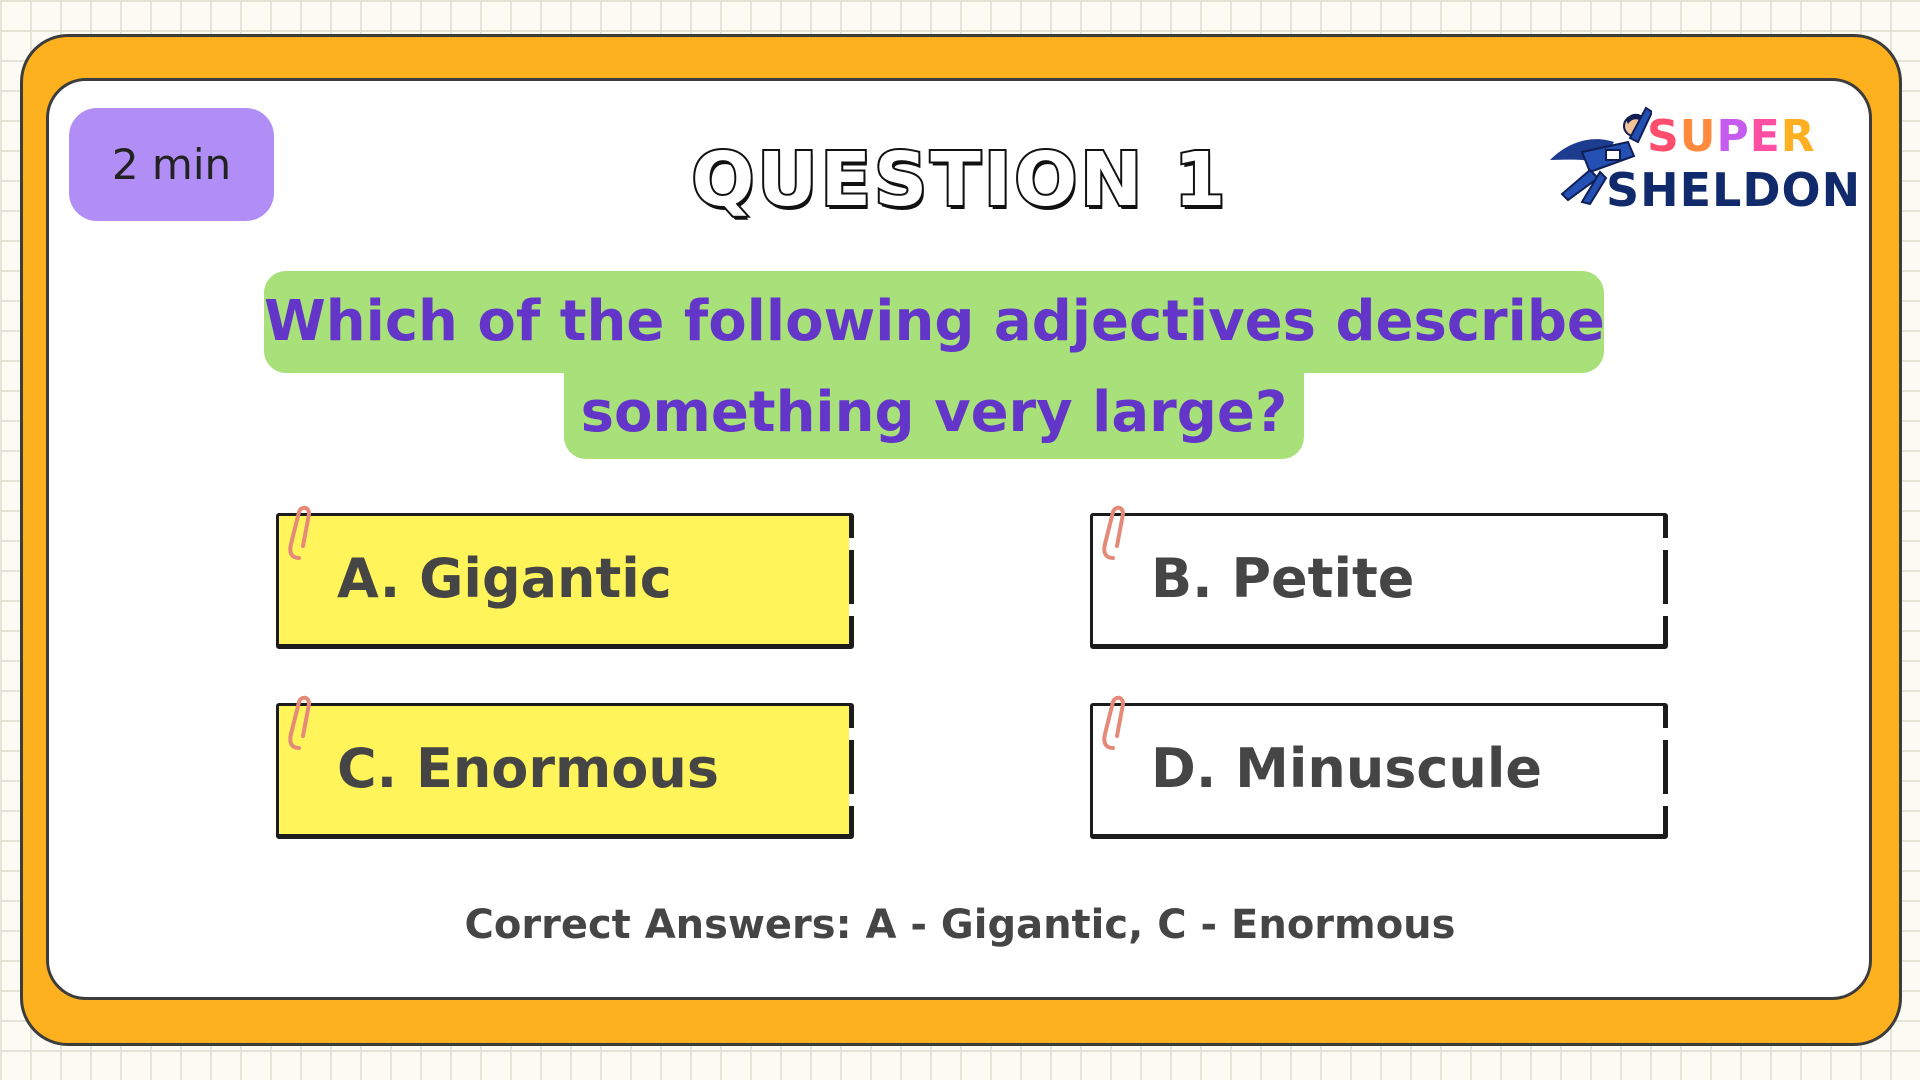 The height and width of the screenshot is (1080, 1920). What do you see at coordinates (1734, 190) in the screenshot?
I see `logo-sheldon-text: SHELDON` at bounding box center [1734, 190].